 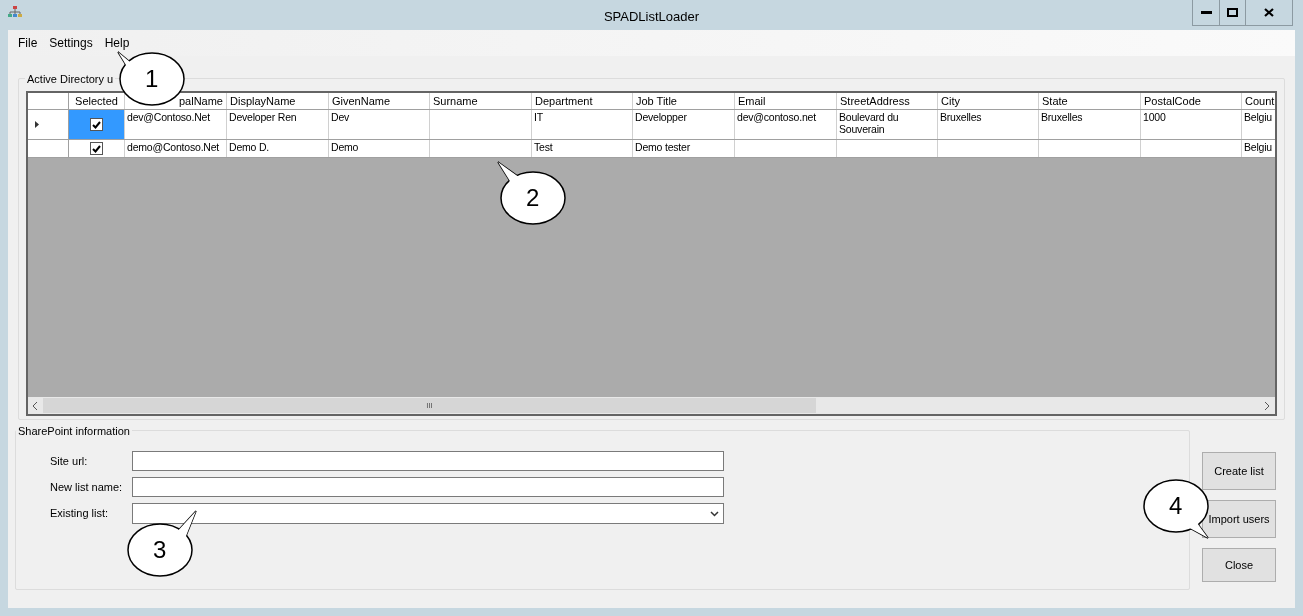 What do you see at coordinates (661, 116) in the screenshot?
I see `table-cell-text: Developper` at bounding box center [661, 116].